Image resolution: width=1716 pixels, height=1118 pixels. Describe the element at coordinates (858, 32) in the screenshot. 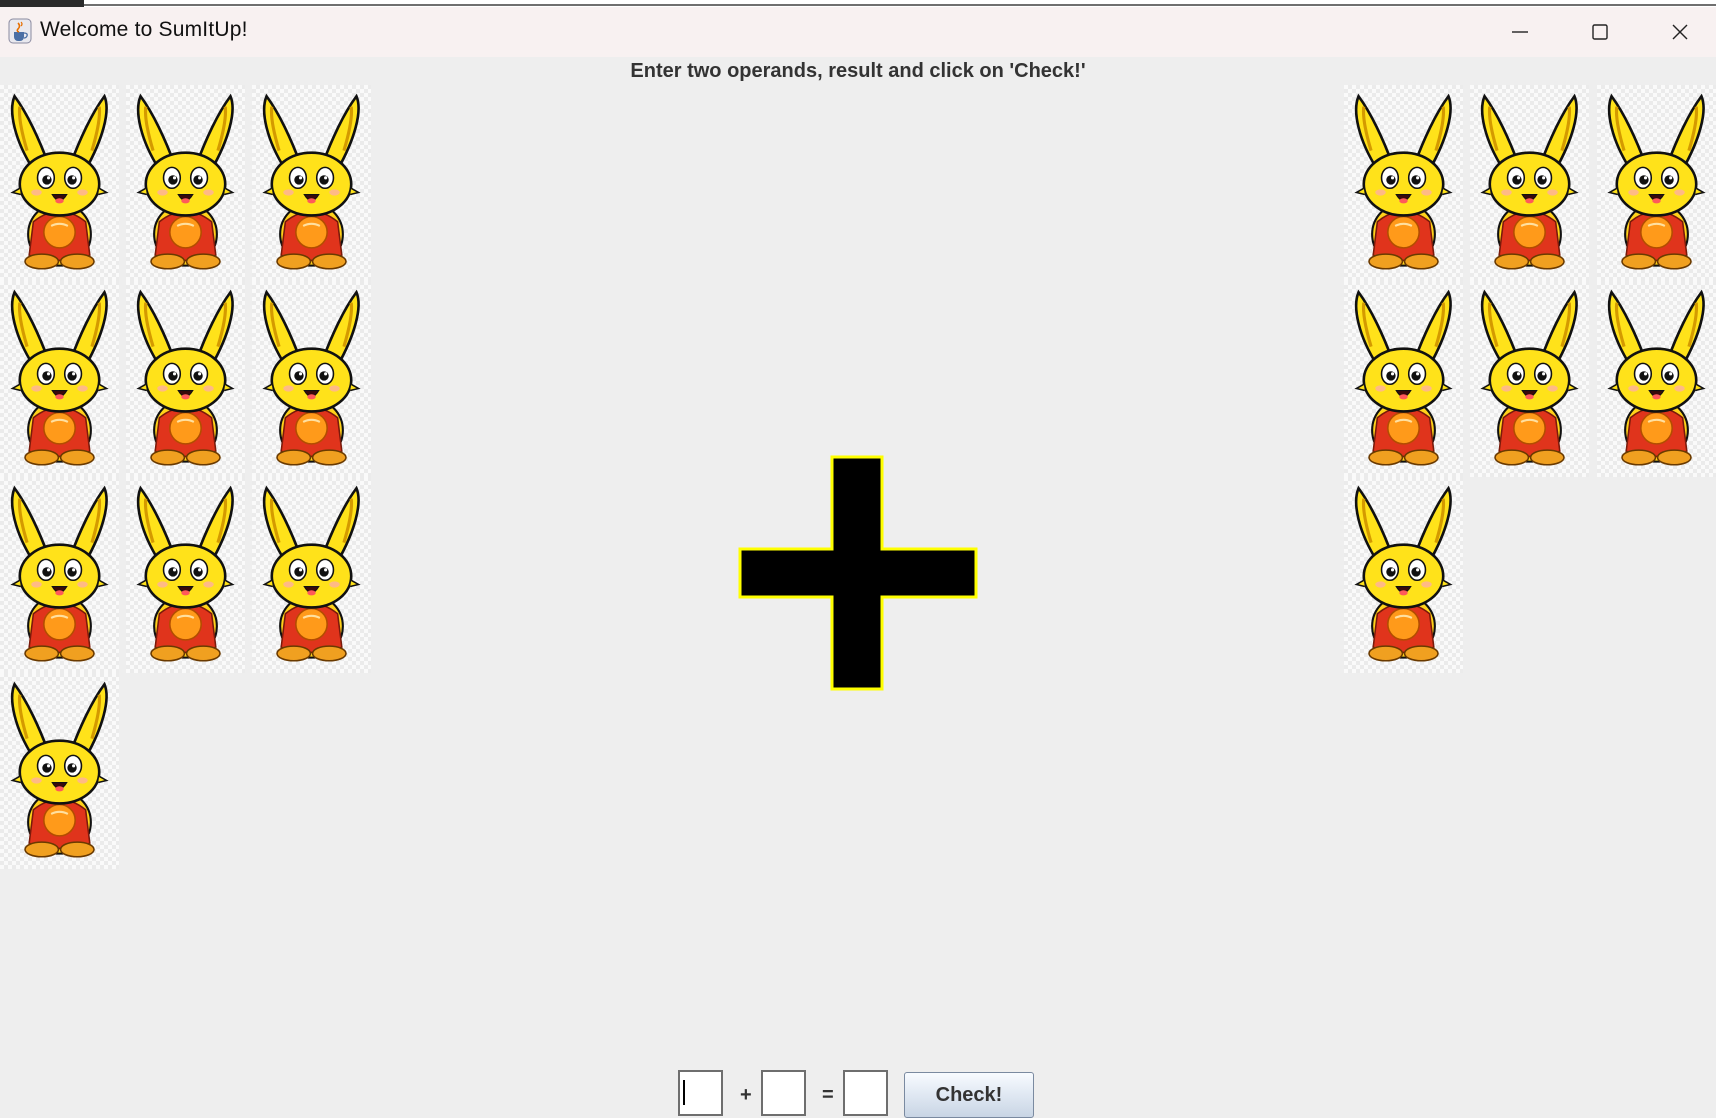

I see `title-bar: Welcome to SumItUp!` at that location.